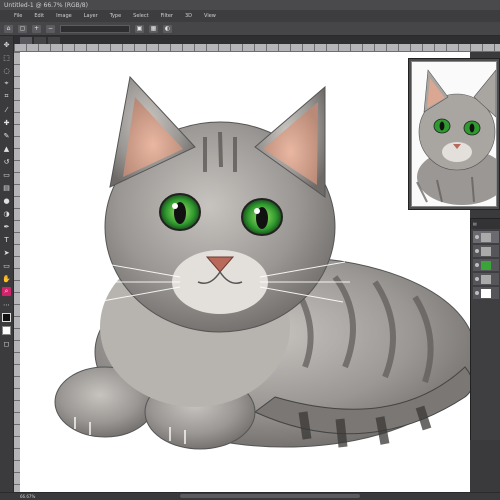 The width and height of the screenshot is (500, 500). I want to click on option-toggle-icon: ▣, so click(139, 28).